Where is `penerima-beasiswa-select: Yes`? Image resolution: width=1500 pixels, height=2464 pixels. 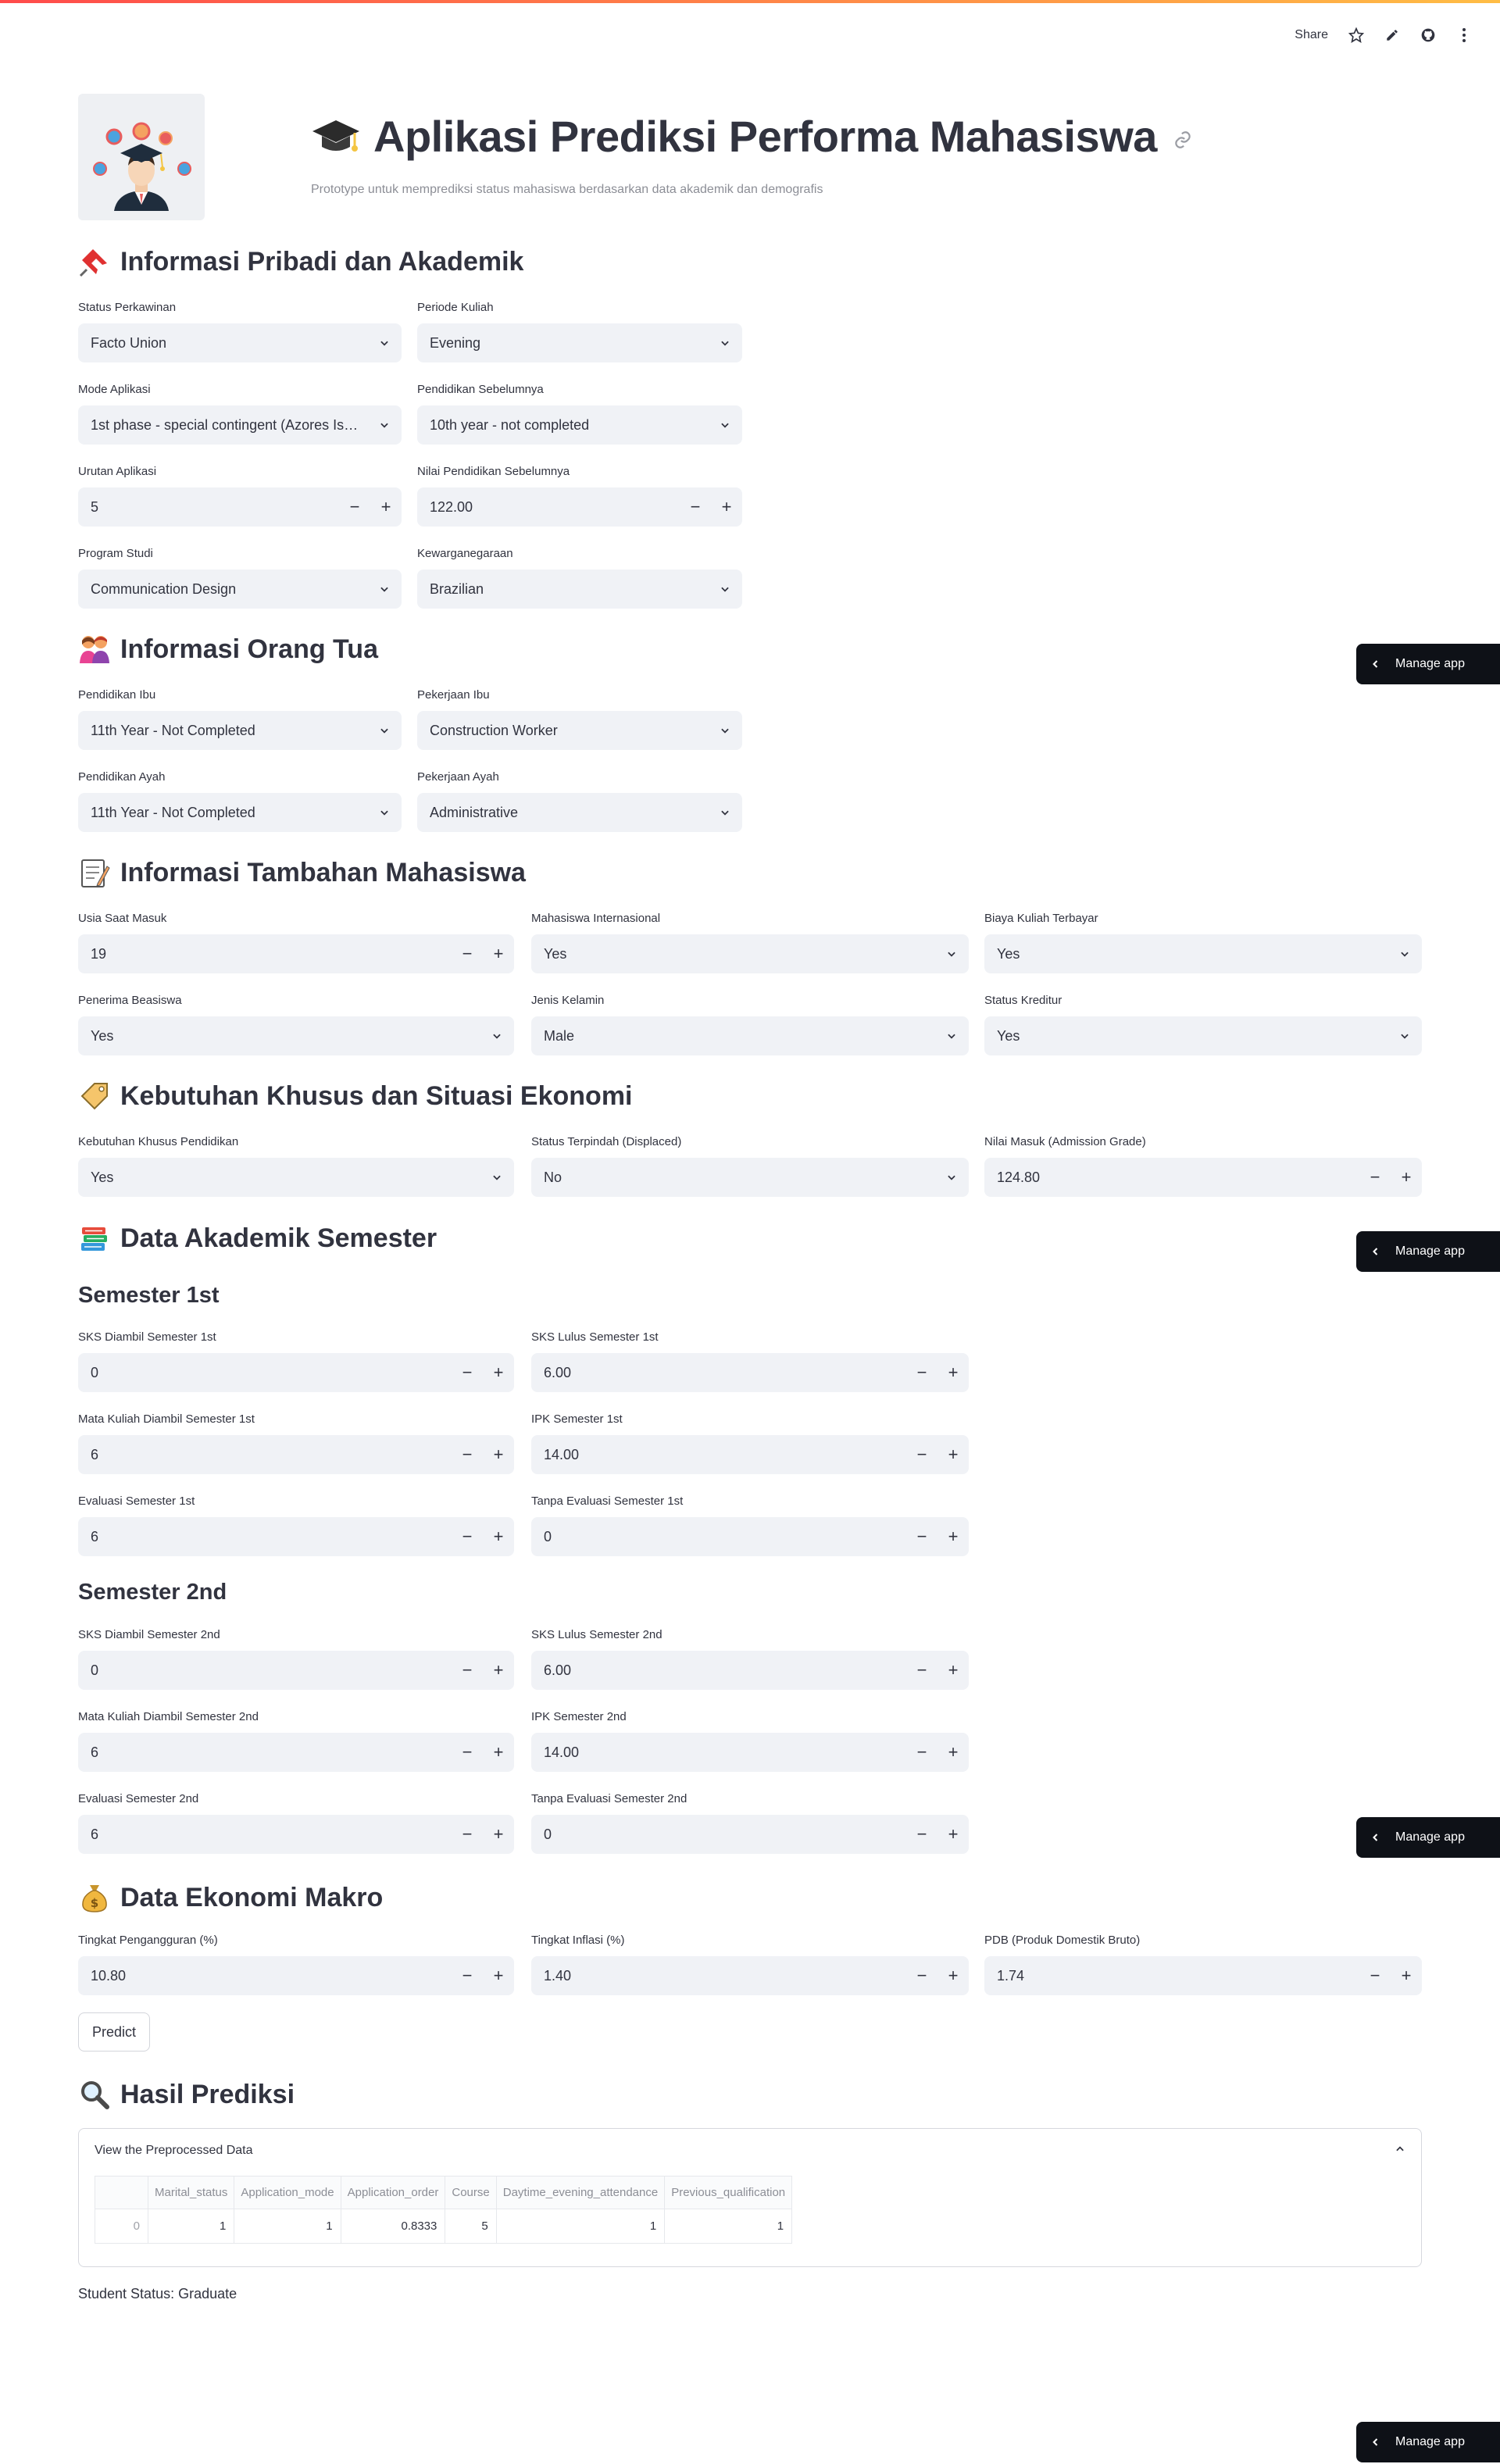 penerima-beasiswa-select: Yes is located at coordinates (296, 1035).